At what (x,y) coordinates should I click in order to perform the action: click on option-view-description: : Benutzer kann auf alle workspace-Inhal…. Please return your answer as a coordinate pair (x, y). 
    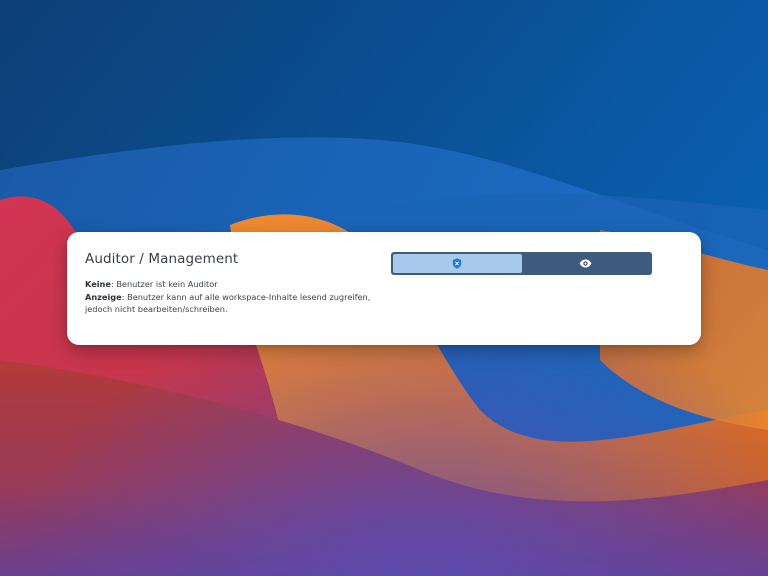
    Looking at the image, I should click on (246, 296).